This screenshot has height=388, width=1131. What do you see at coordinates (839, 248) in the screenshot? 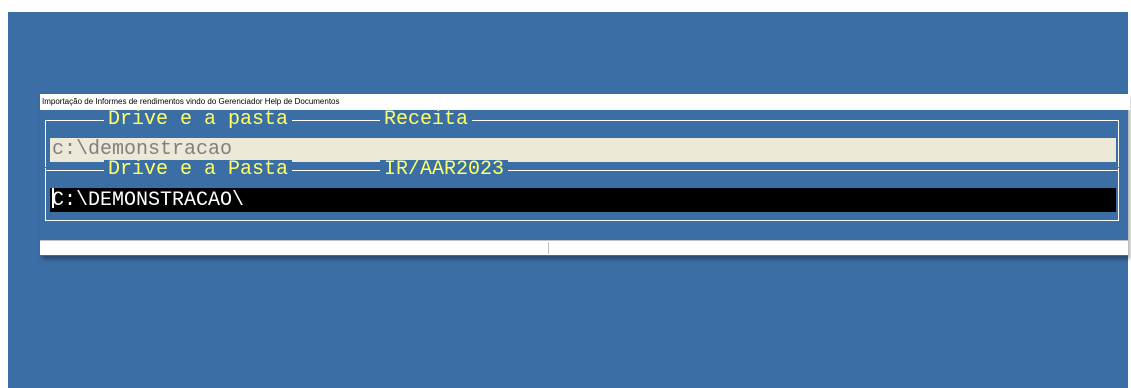
I see `status-pane-right` at bounding box center [839, 248].